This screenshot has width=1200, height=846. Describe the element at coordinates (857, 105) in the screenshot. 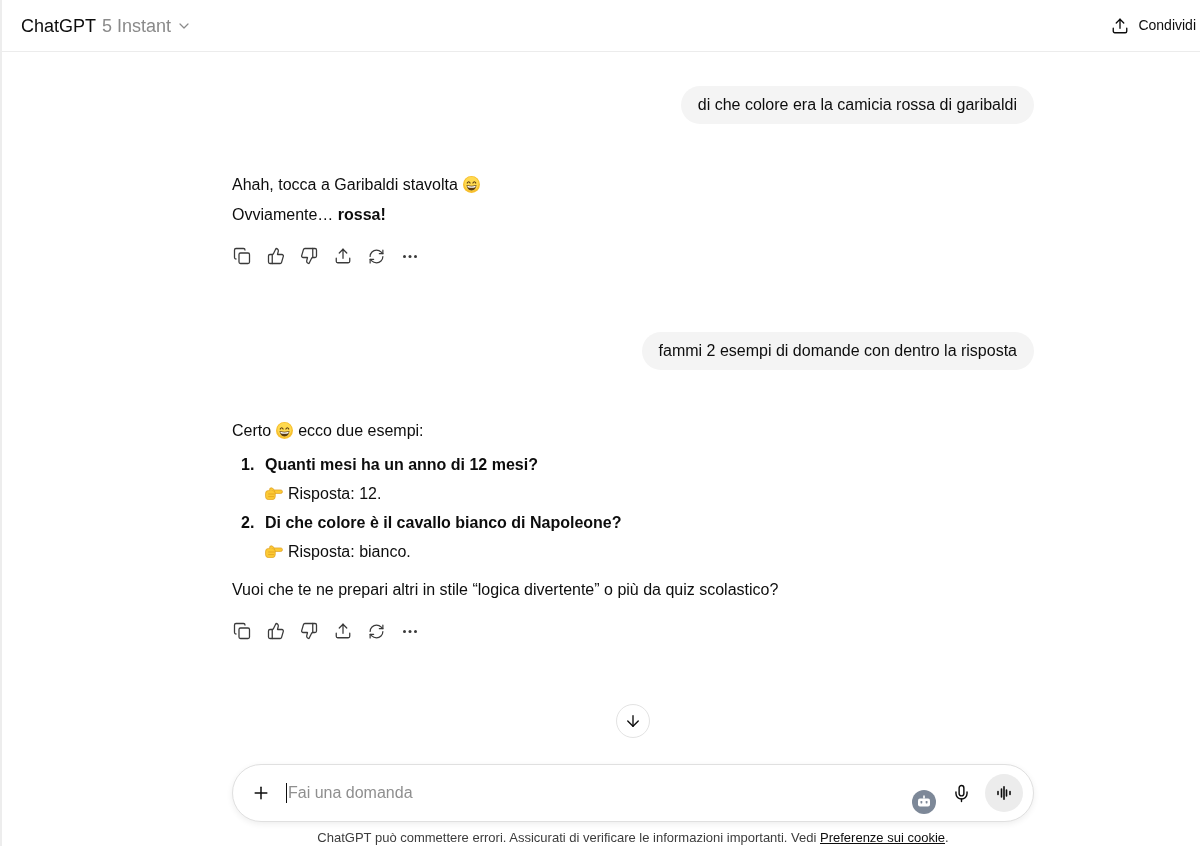

I see `user-message-bubble: di che colore era la camicia rossa di garibaldi` at that location.